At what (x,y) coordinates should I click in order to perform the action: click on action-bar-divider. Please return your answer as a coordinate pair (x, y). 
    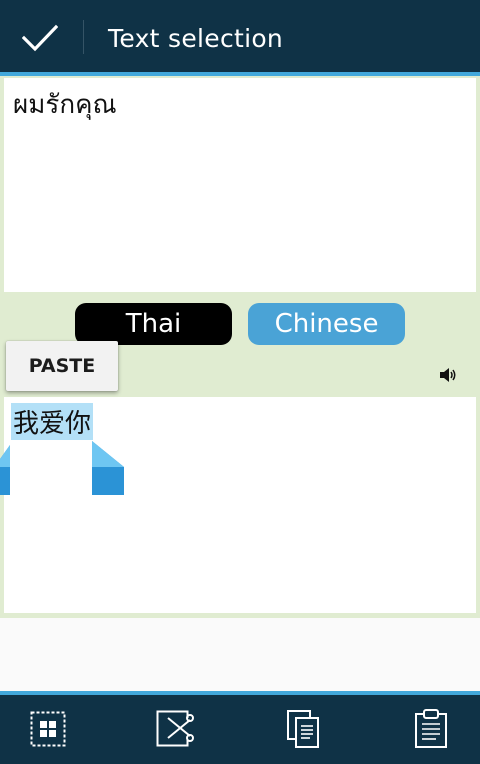
    Looking at the image, I should click on (83, 37).